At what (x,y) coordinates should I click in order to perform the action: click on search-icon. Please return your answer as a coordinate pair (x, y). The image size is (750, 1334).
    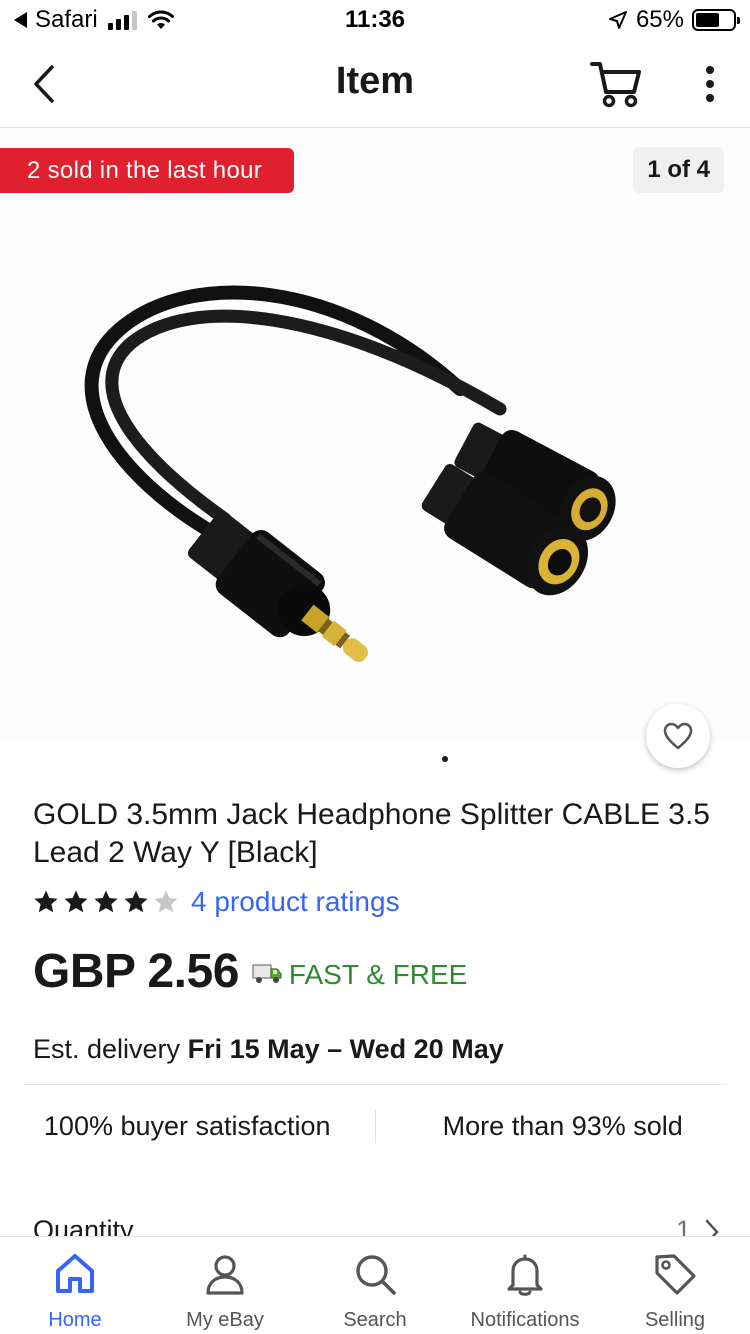
    Looking at the image, I should click on (376, 1275).